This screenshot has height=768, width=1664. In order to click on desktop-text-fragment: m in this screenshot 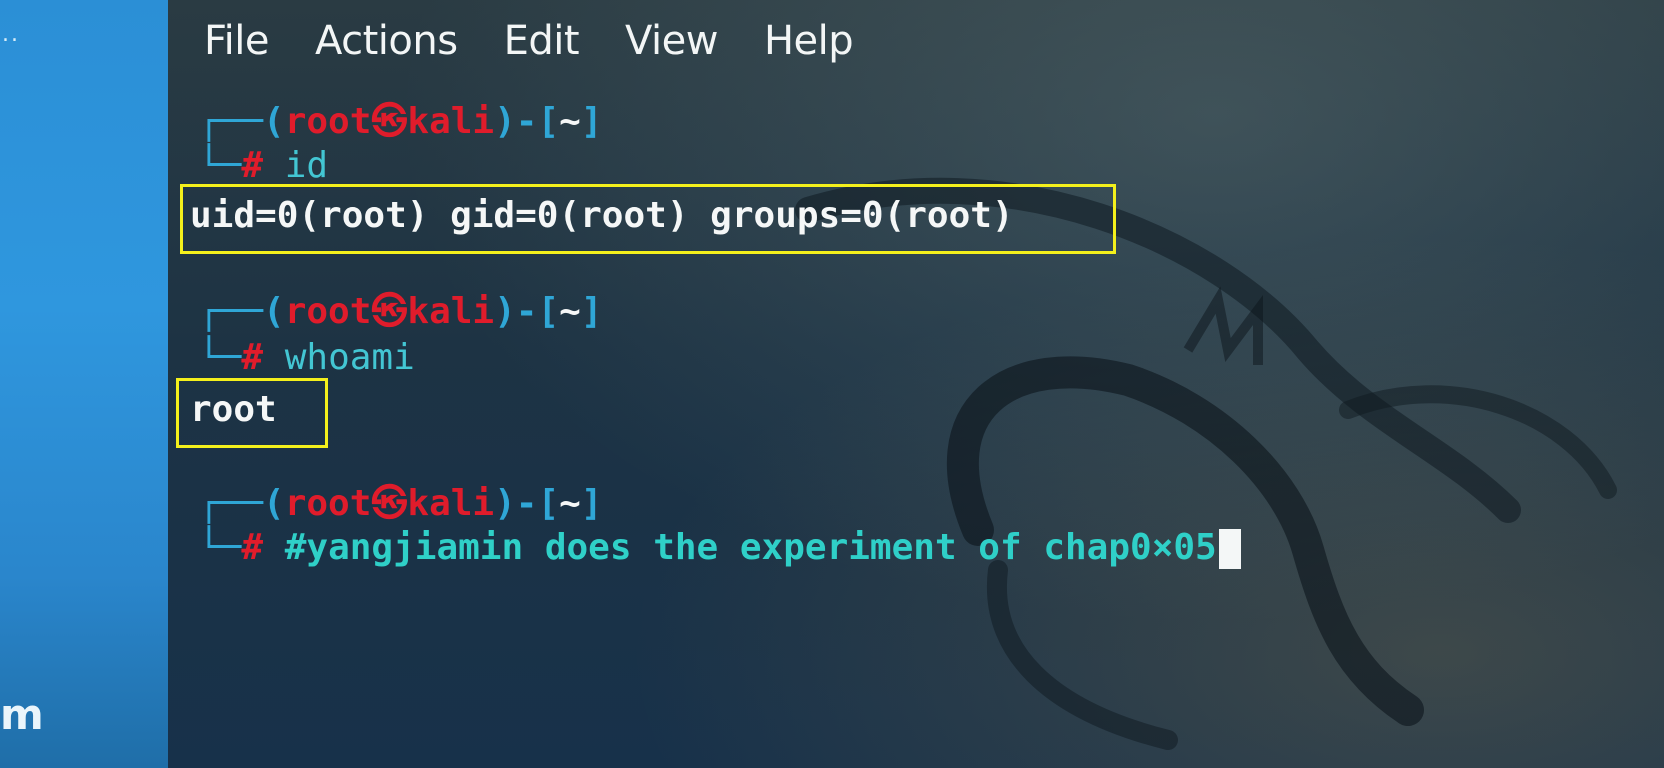, I will do `click(22, 714)`.